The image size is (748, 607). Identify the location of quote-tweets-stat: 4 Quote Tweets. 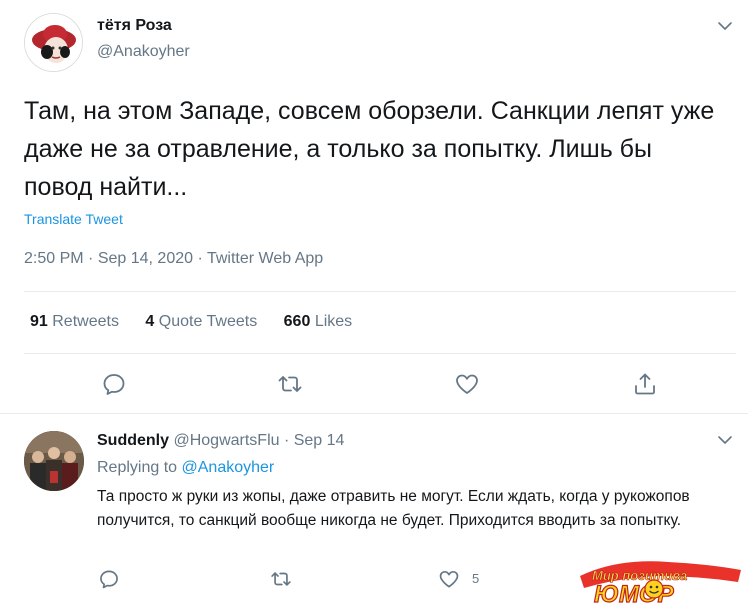
(201, 322).